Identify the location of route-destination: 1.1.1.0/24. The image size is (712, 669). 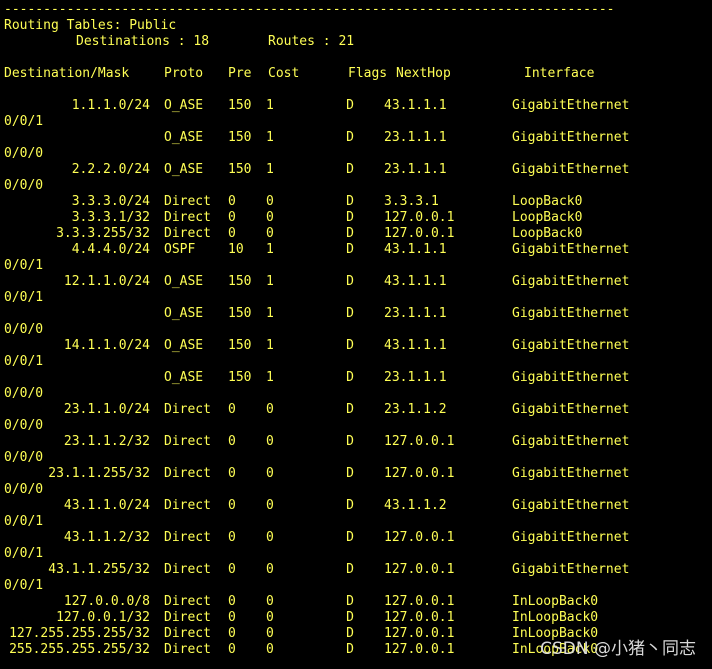
(110, 105).